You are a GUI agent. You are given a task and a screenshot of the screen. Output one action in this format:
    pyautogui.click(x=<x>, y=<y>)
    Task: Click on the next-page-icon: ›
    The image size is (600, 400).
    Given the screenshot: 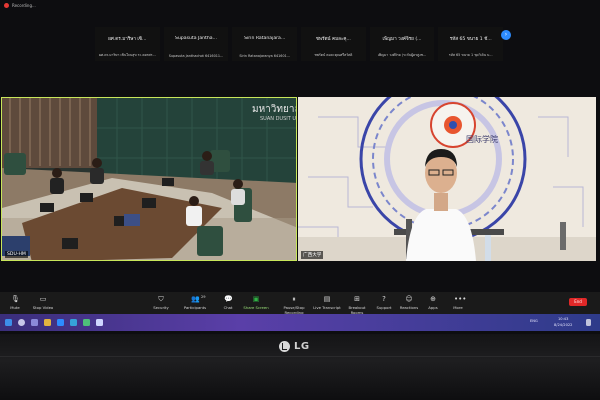 What is the action you would take?
    pyautogui.click(x=506, y=35)
    